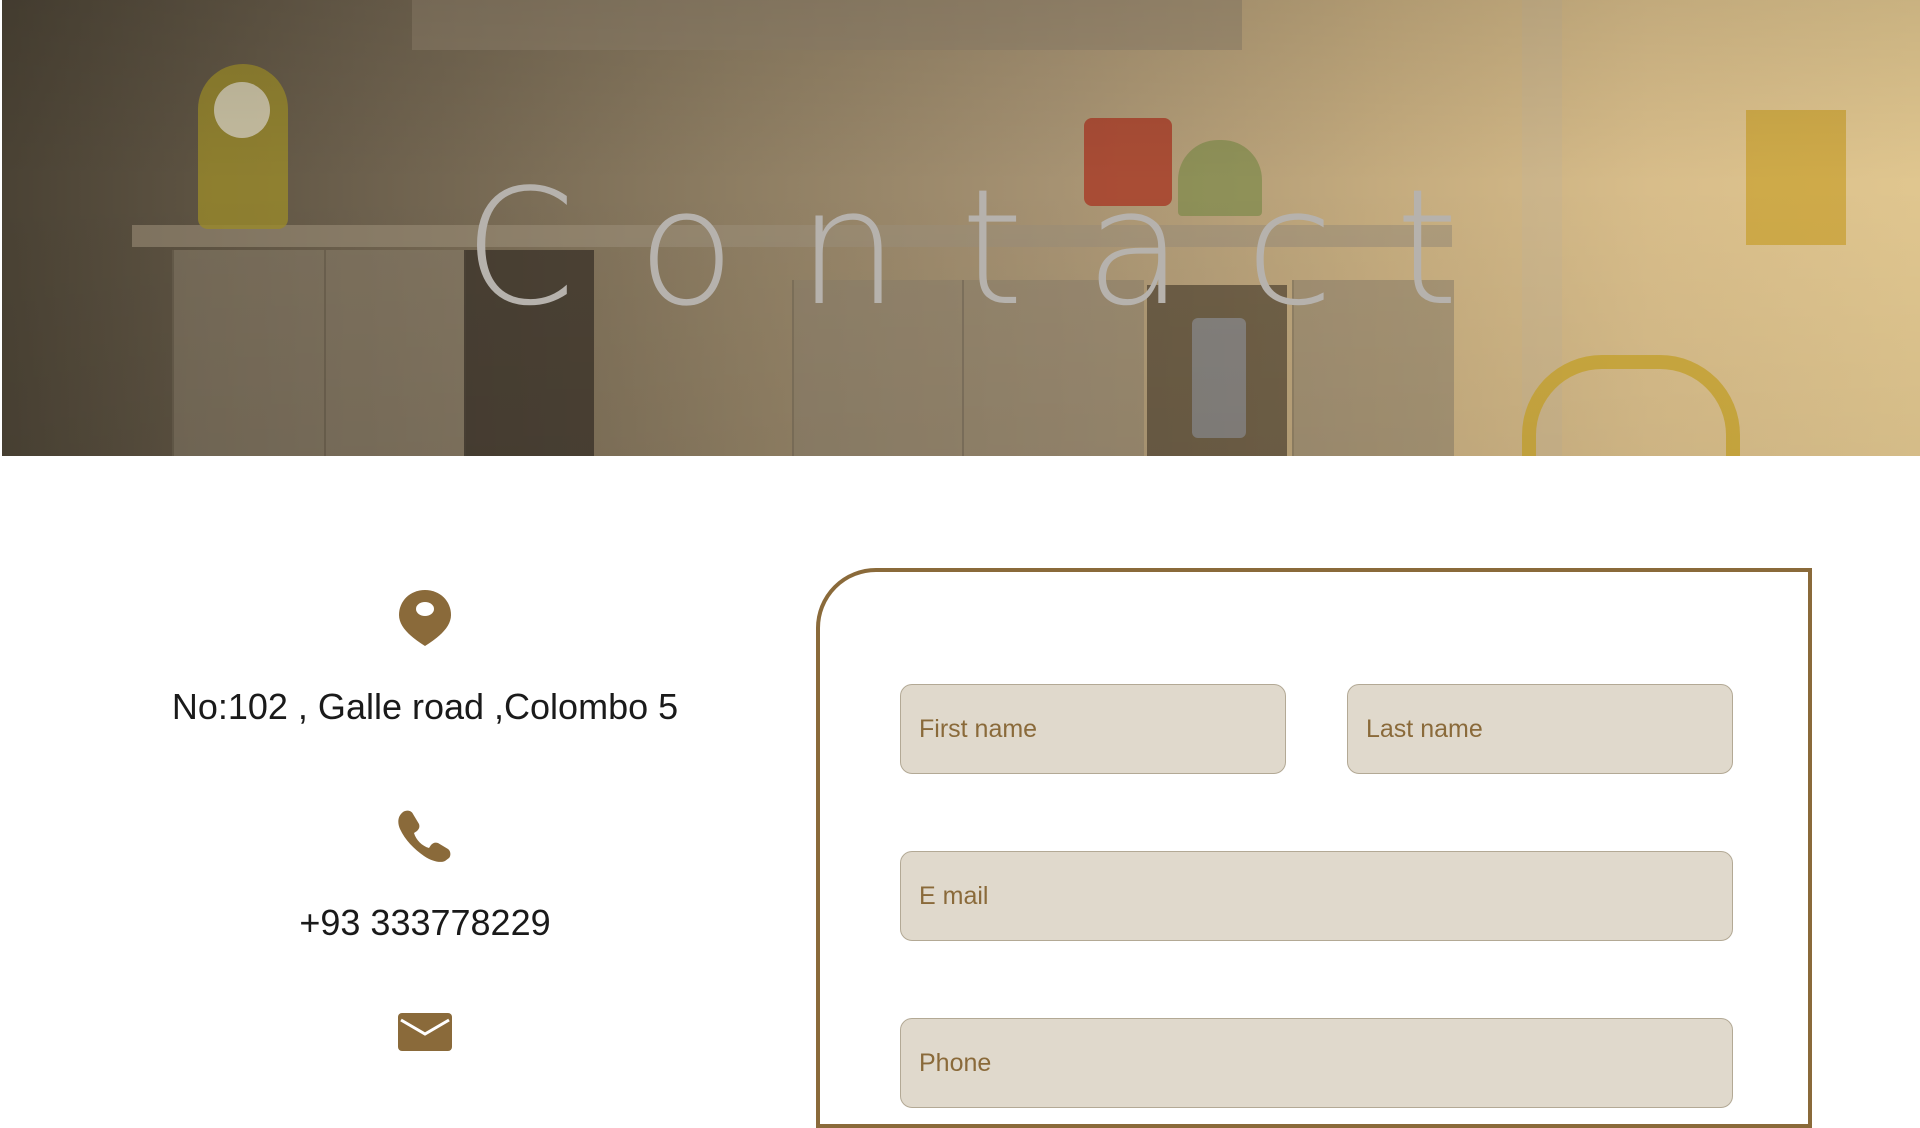 Image resolution: width=1920 pixels, height=1128 pixels. I want to click on phone-text: +93 333778229, so click(425, 922).